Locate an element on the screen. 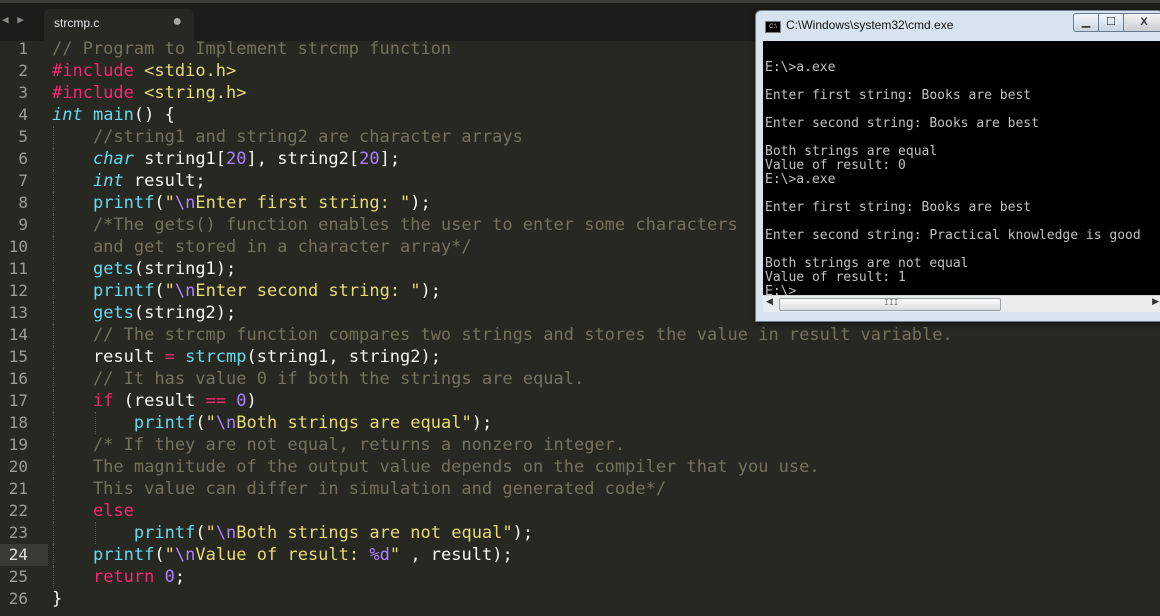  console-line: Enter second string: Books are best is located at coordinates (902, 123).